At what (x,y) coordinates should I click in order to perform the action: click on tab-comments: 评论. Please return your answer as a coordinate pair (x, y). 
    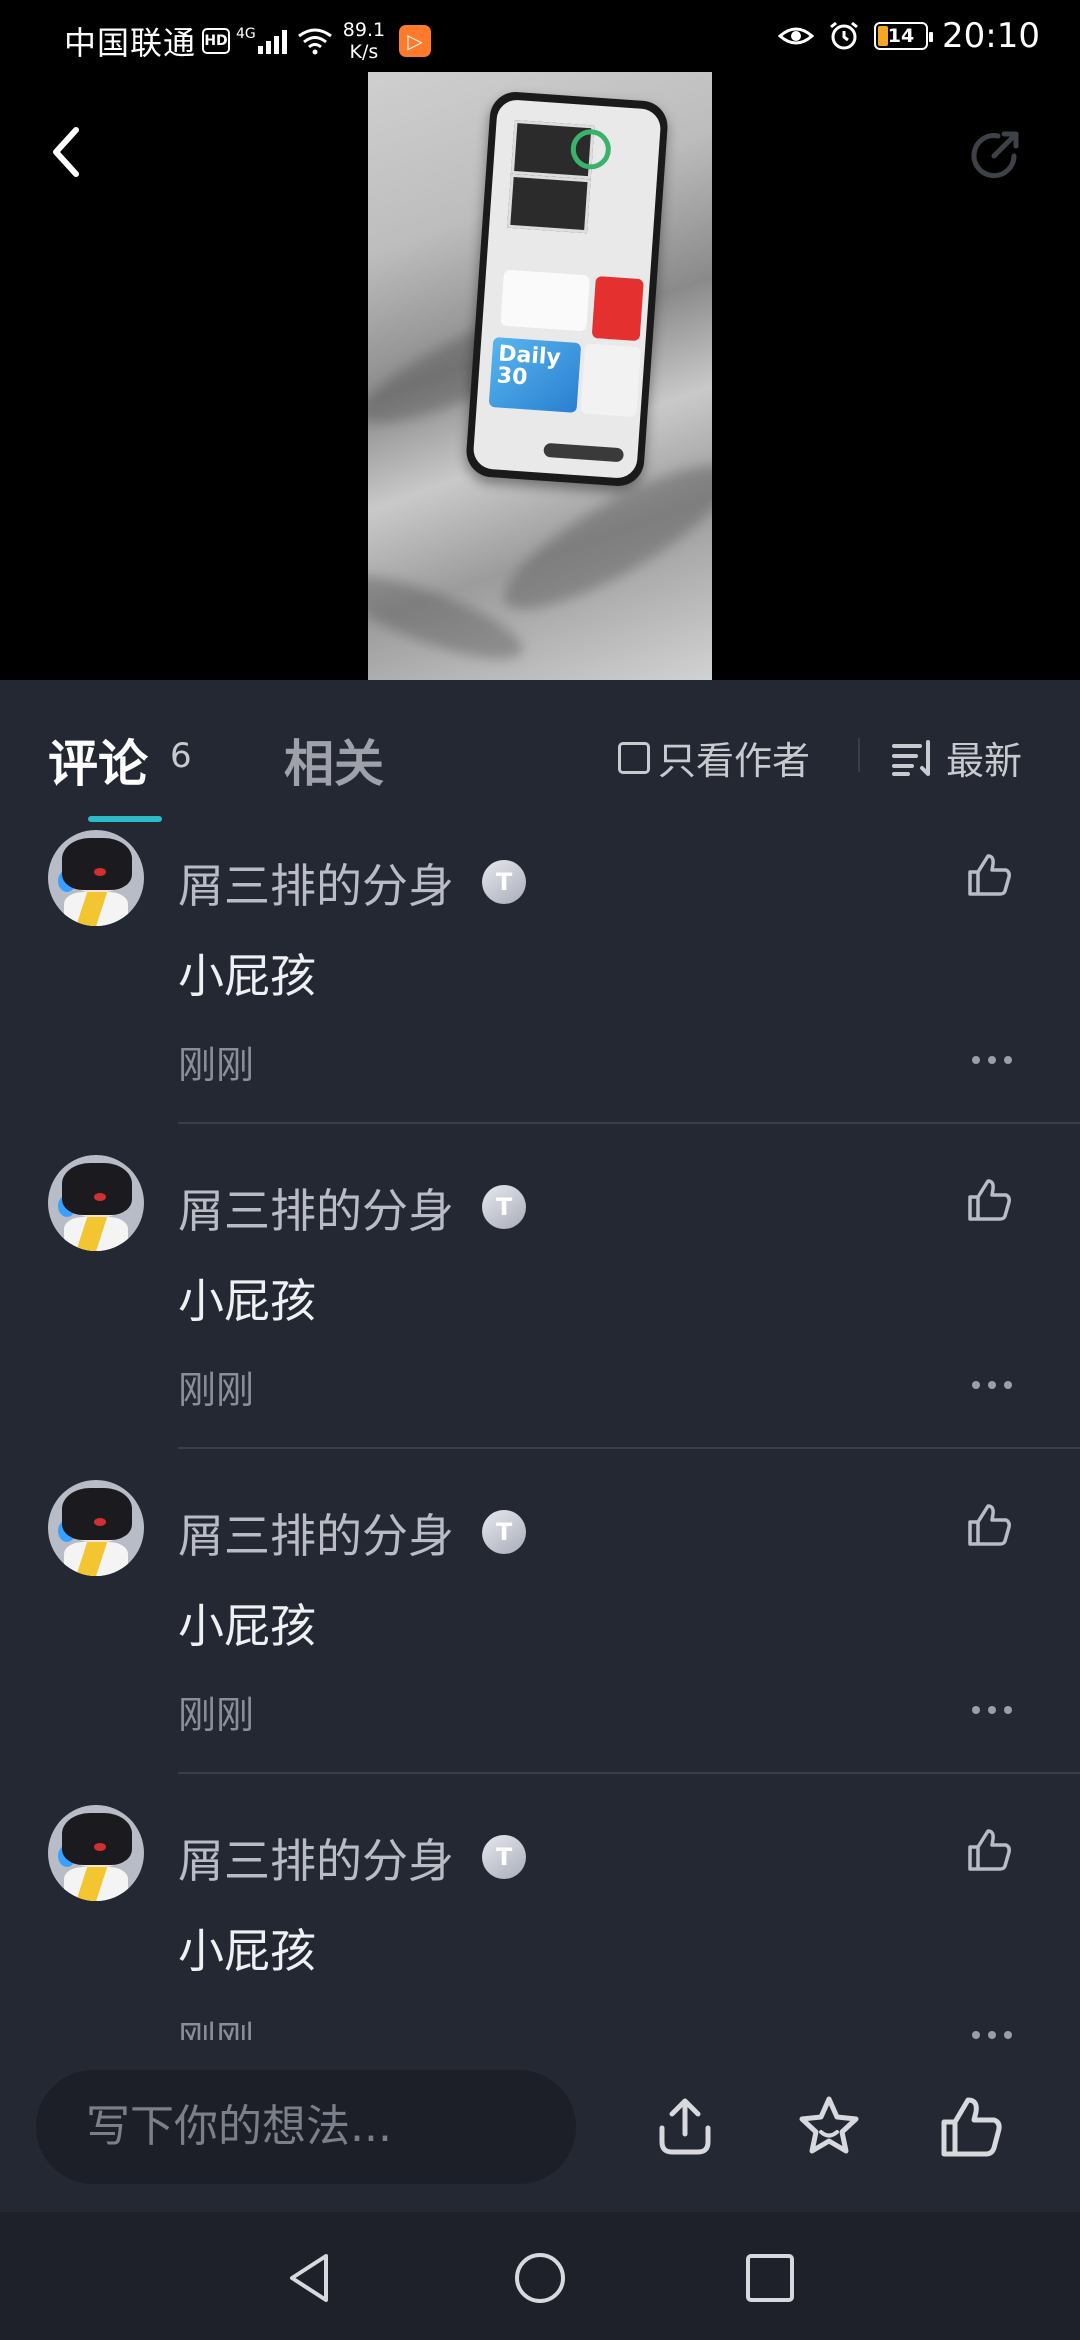
    Looking at the image, I should click on (98, 760).